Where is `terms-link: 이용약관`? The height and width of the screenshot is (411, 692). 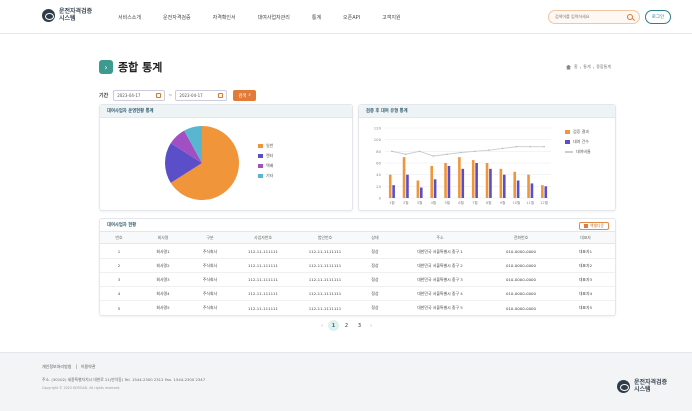 terms-link: 이용약관 is located at coordinates (88, 367).